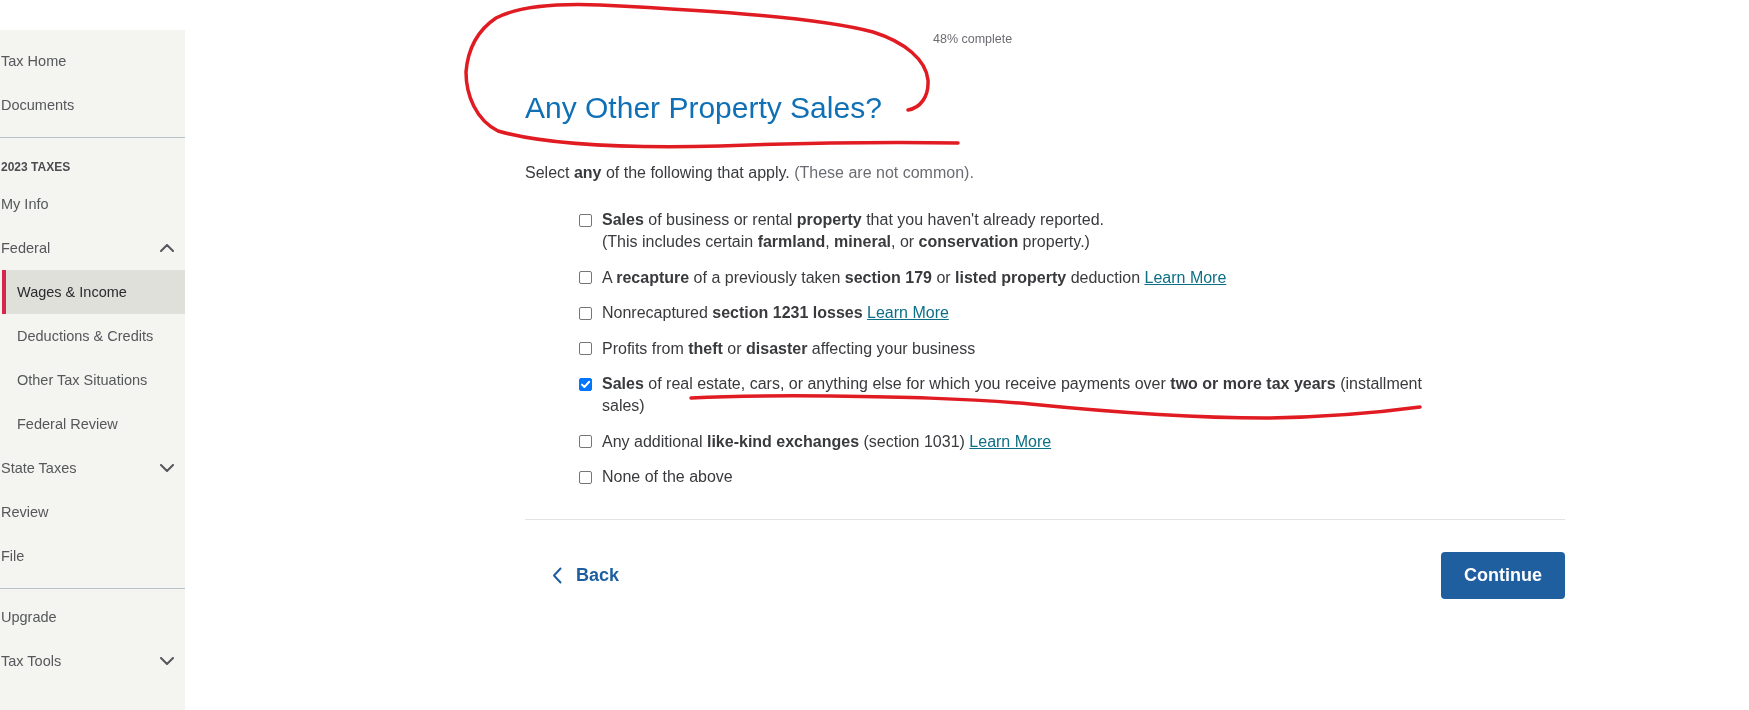 This screenshot has width=1749, height=710. Describe the element at coordinates (92, 661) in the screenshot. I see `nav-link: Tax Tools` at that location.